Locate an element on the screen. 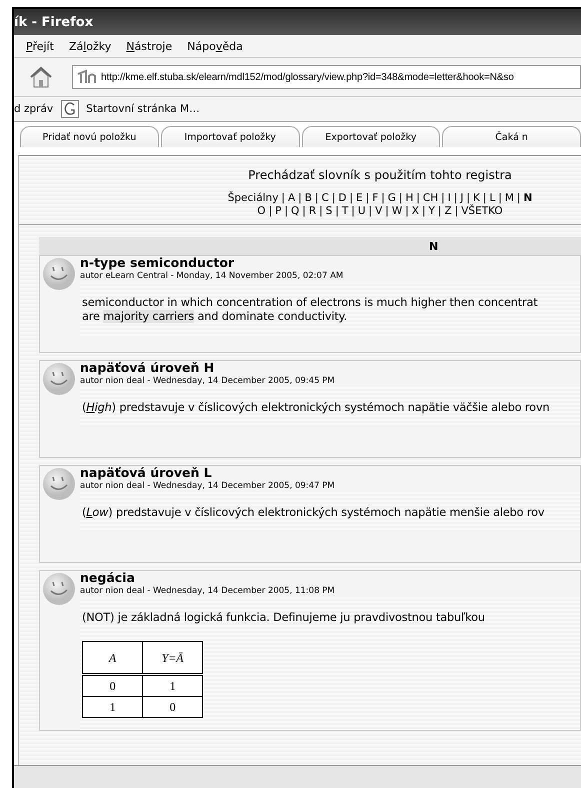 This screenshot has width=581, height=788. entry-author-date: autor nion deal - Wednesday, 14 December 2005, 09:47 PM is located at coordinates (208, 486).